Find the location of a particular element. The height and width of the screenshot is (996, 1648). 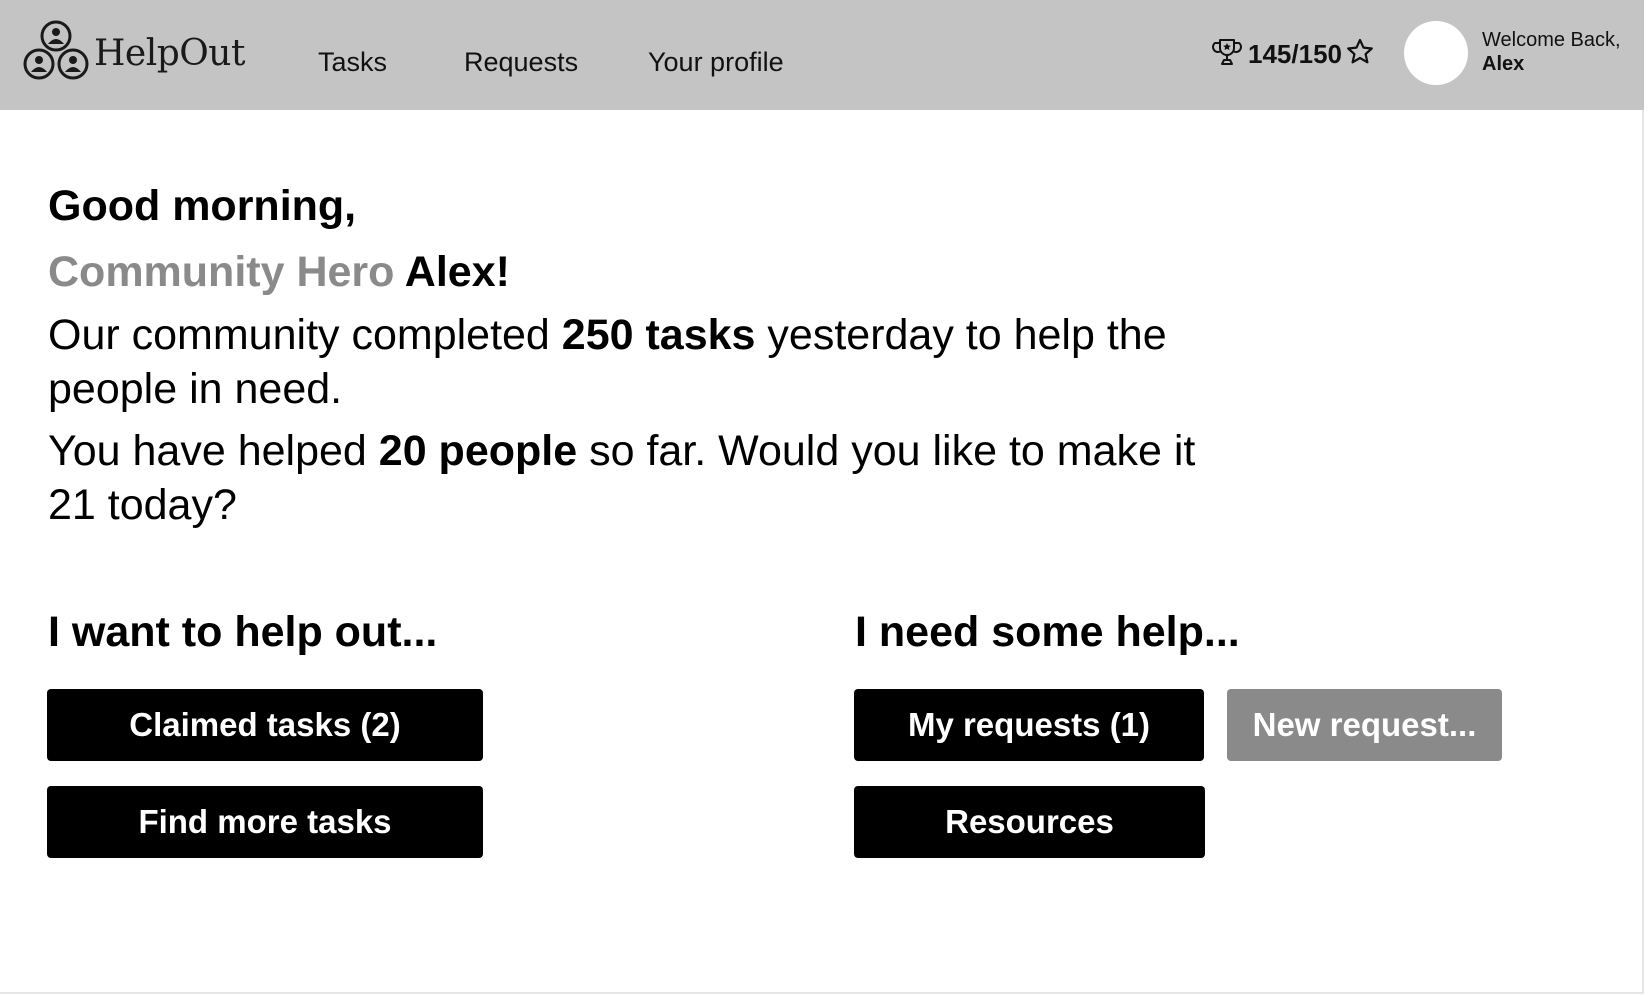

my-requests-button: My requests (1) is located at coordinates (1029, 725).